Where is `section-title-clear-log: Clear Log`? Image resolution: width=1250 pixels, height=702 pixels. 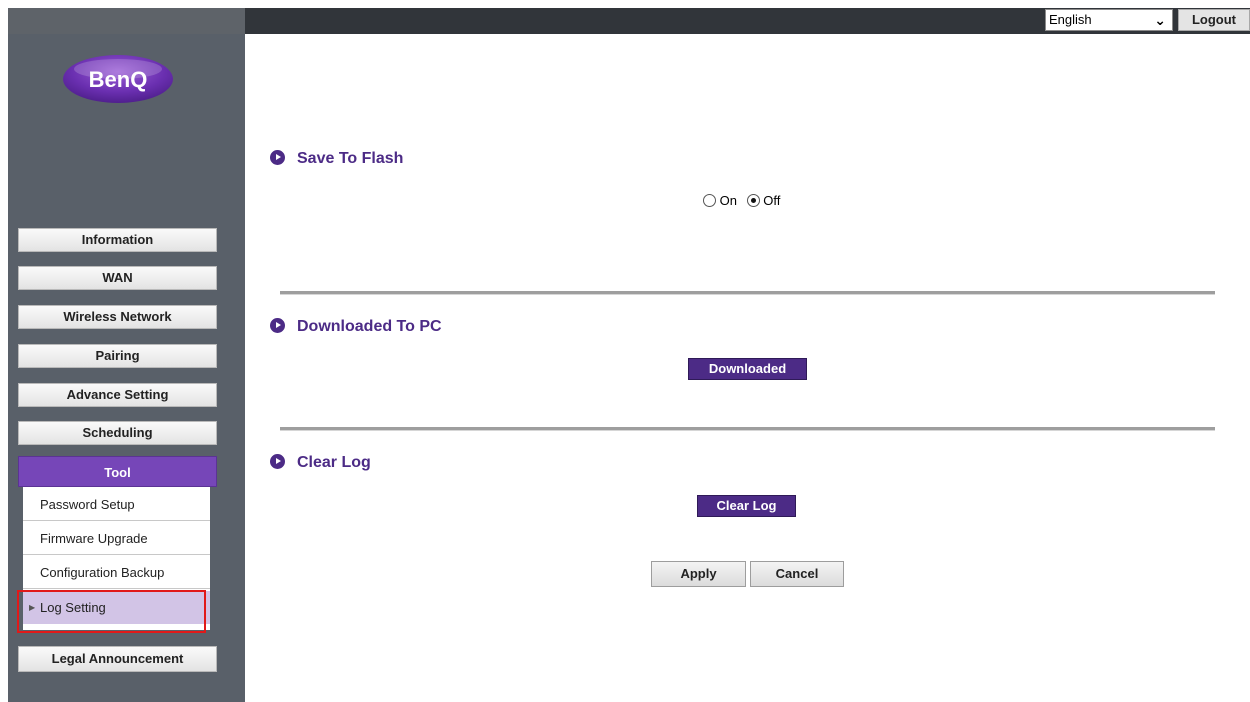
section-title-clear-log: Clear Log is located at coordinates (334, 462).